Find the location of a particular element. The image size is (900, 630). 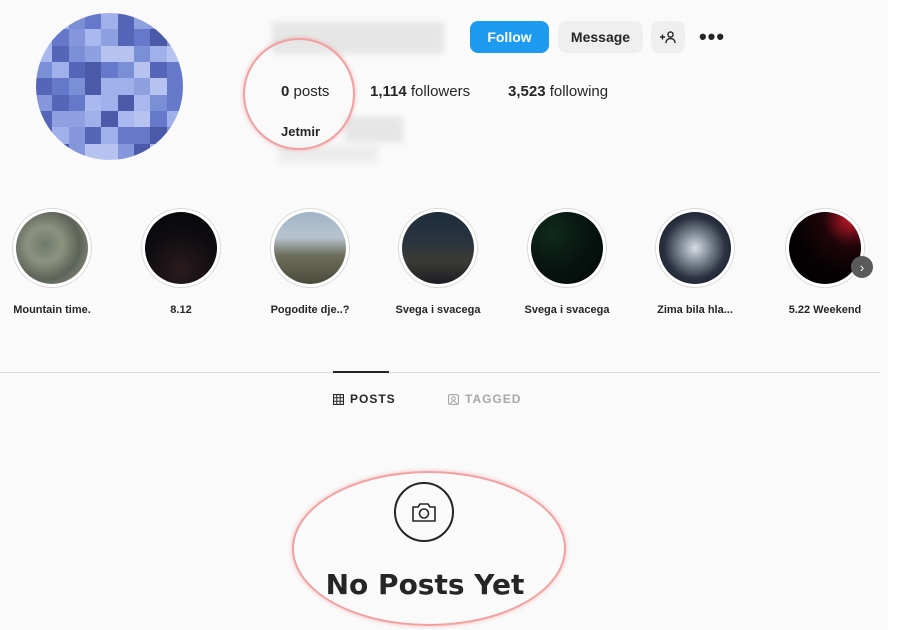

tab-posts: POSTS is located at coordinates (364, 399).